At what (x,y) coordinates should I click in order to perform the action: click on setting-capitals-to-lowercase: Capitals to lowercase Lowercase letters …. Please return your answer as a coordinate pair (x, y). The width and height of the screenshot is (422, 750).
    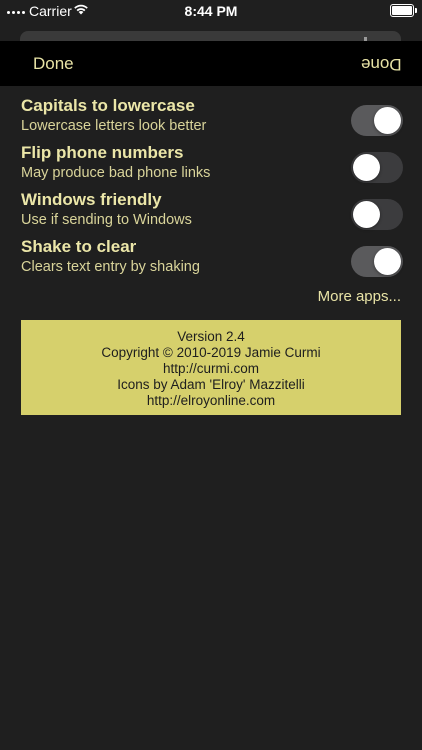
    Looking at the image, I should click on (211, 118).